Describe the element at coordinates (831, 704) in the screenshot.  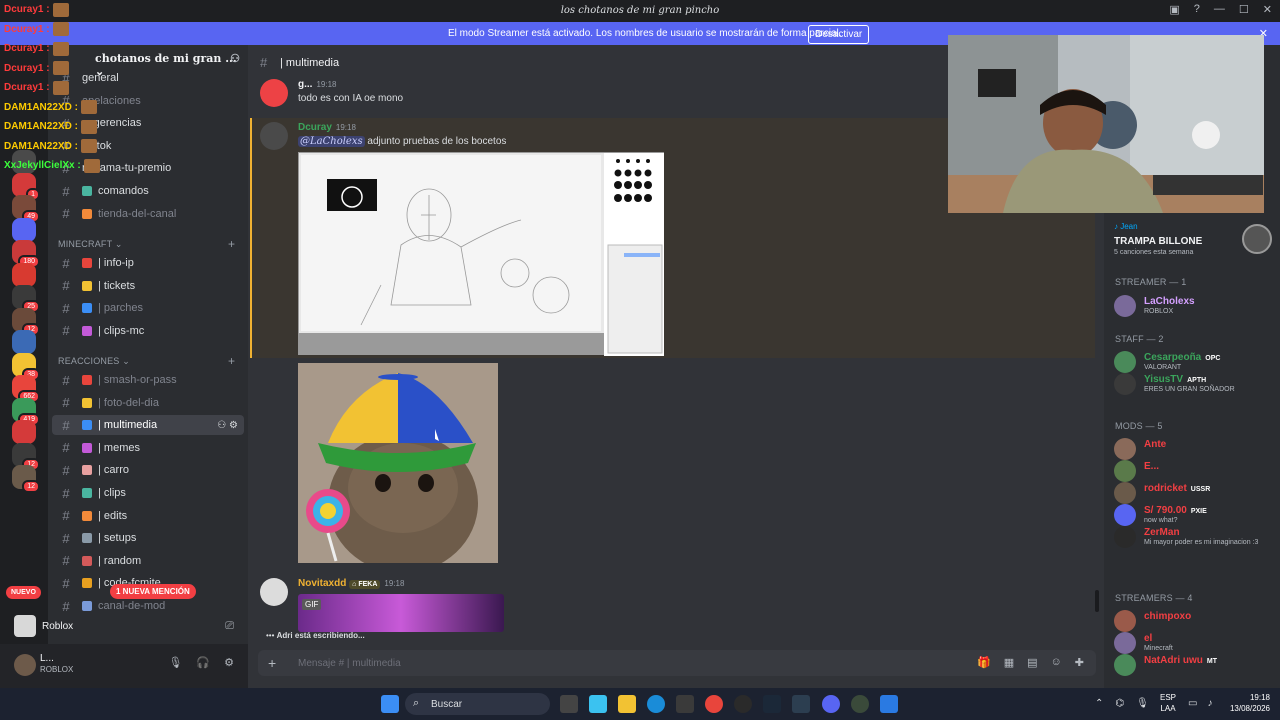
I see `discord-icon` at that location.